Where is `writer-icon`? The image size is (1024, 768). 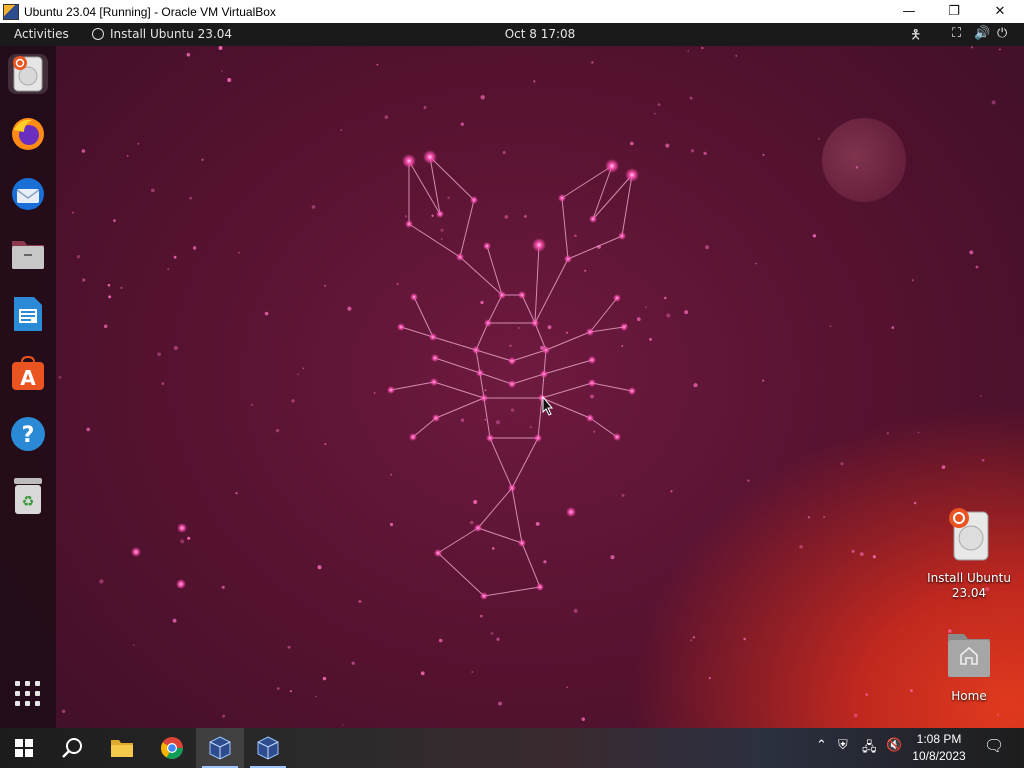 writer-icon is located at coordinates (28, 314).